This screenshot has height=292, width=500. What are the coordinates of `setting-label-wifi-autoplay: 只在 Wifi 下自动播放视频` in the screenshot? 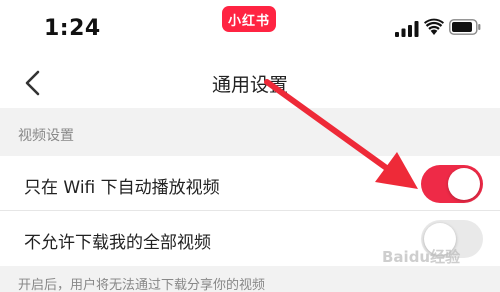 It's located at (122, 188).